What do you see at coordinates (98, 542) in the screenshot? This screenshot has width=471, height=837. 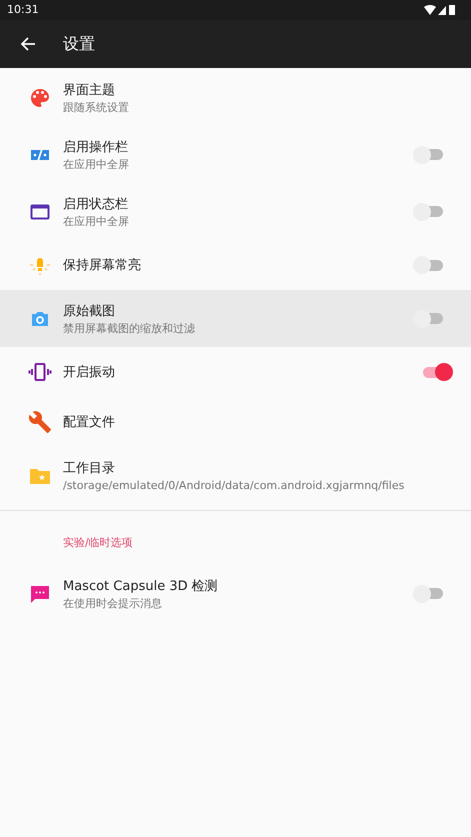 I see `section-header: 实验/临时选项` at bounding box center [98, 542].